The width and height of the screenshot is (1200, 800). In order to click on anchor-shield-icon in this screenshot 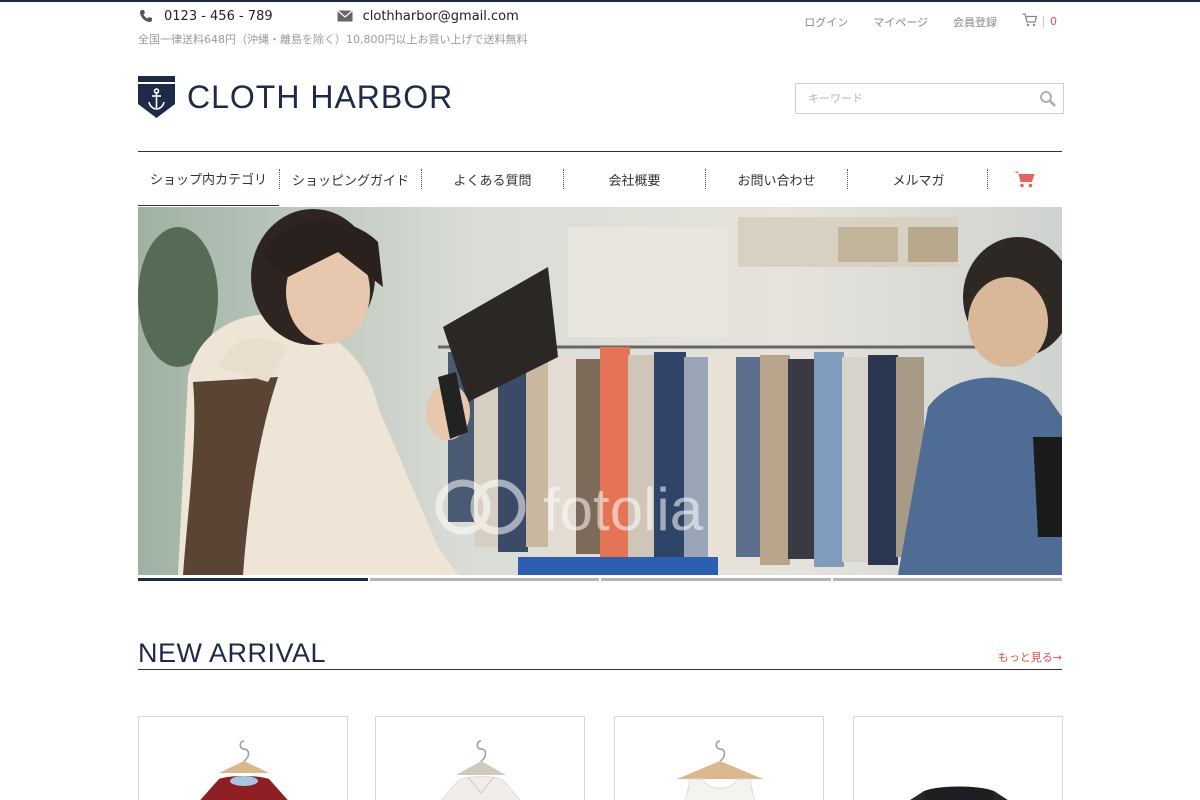, I will do `click(156, 97)`.